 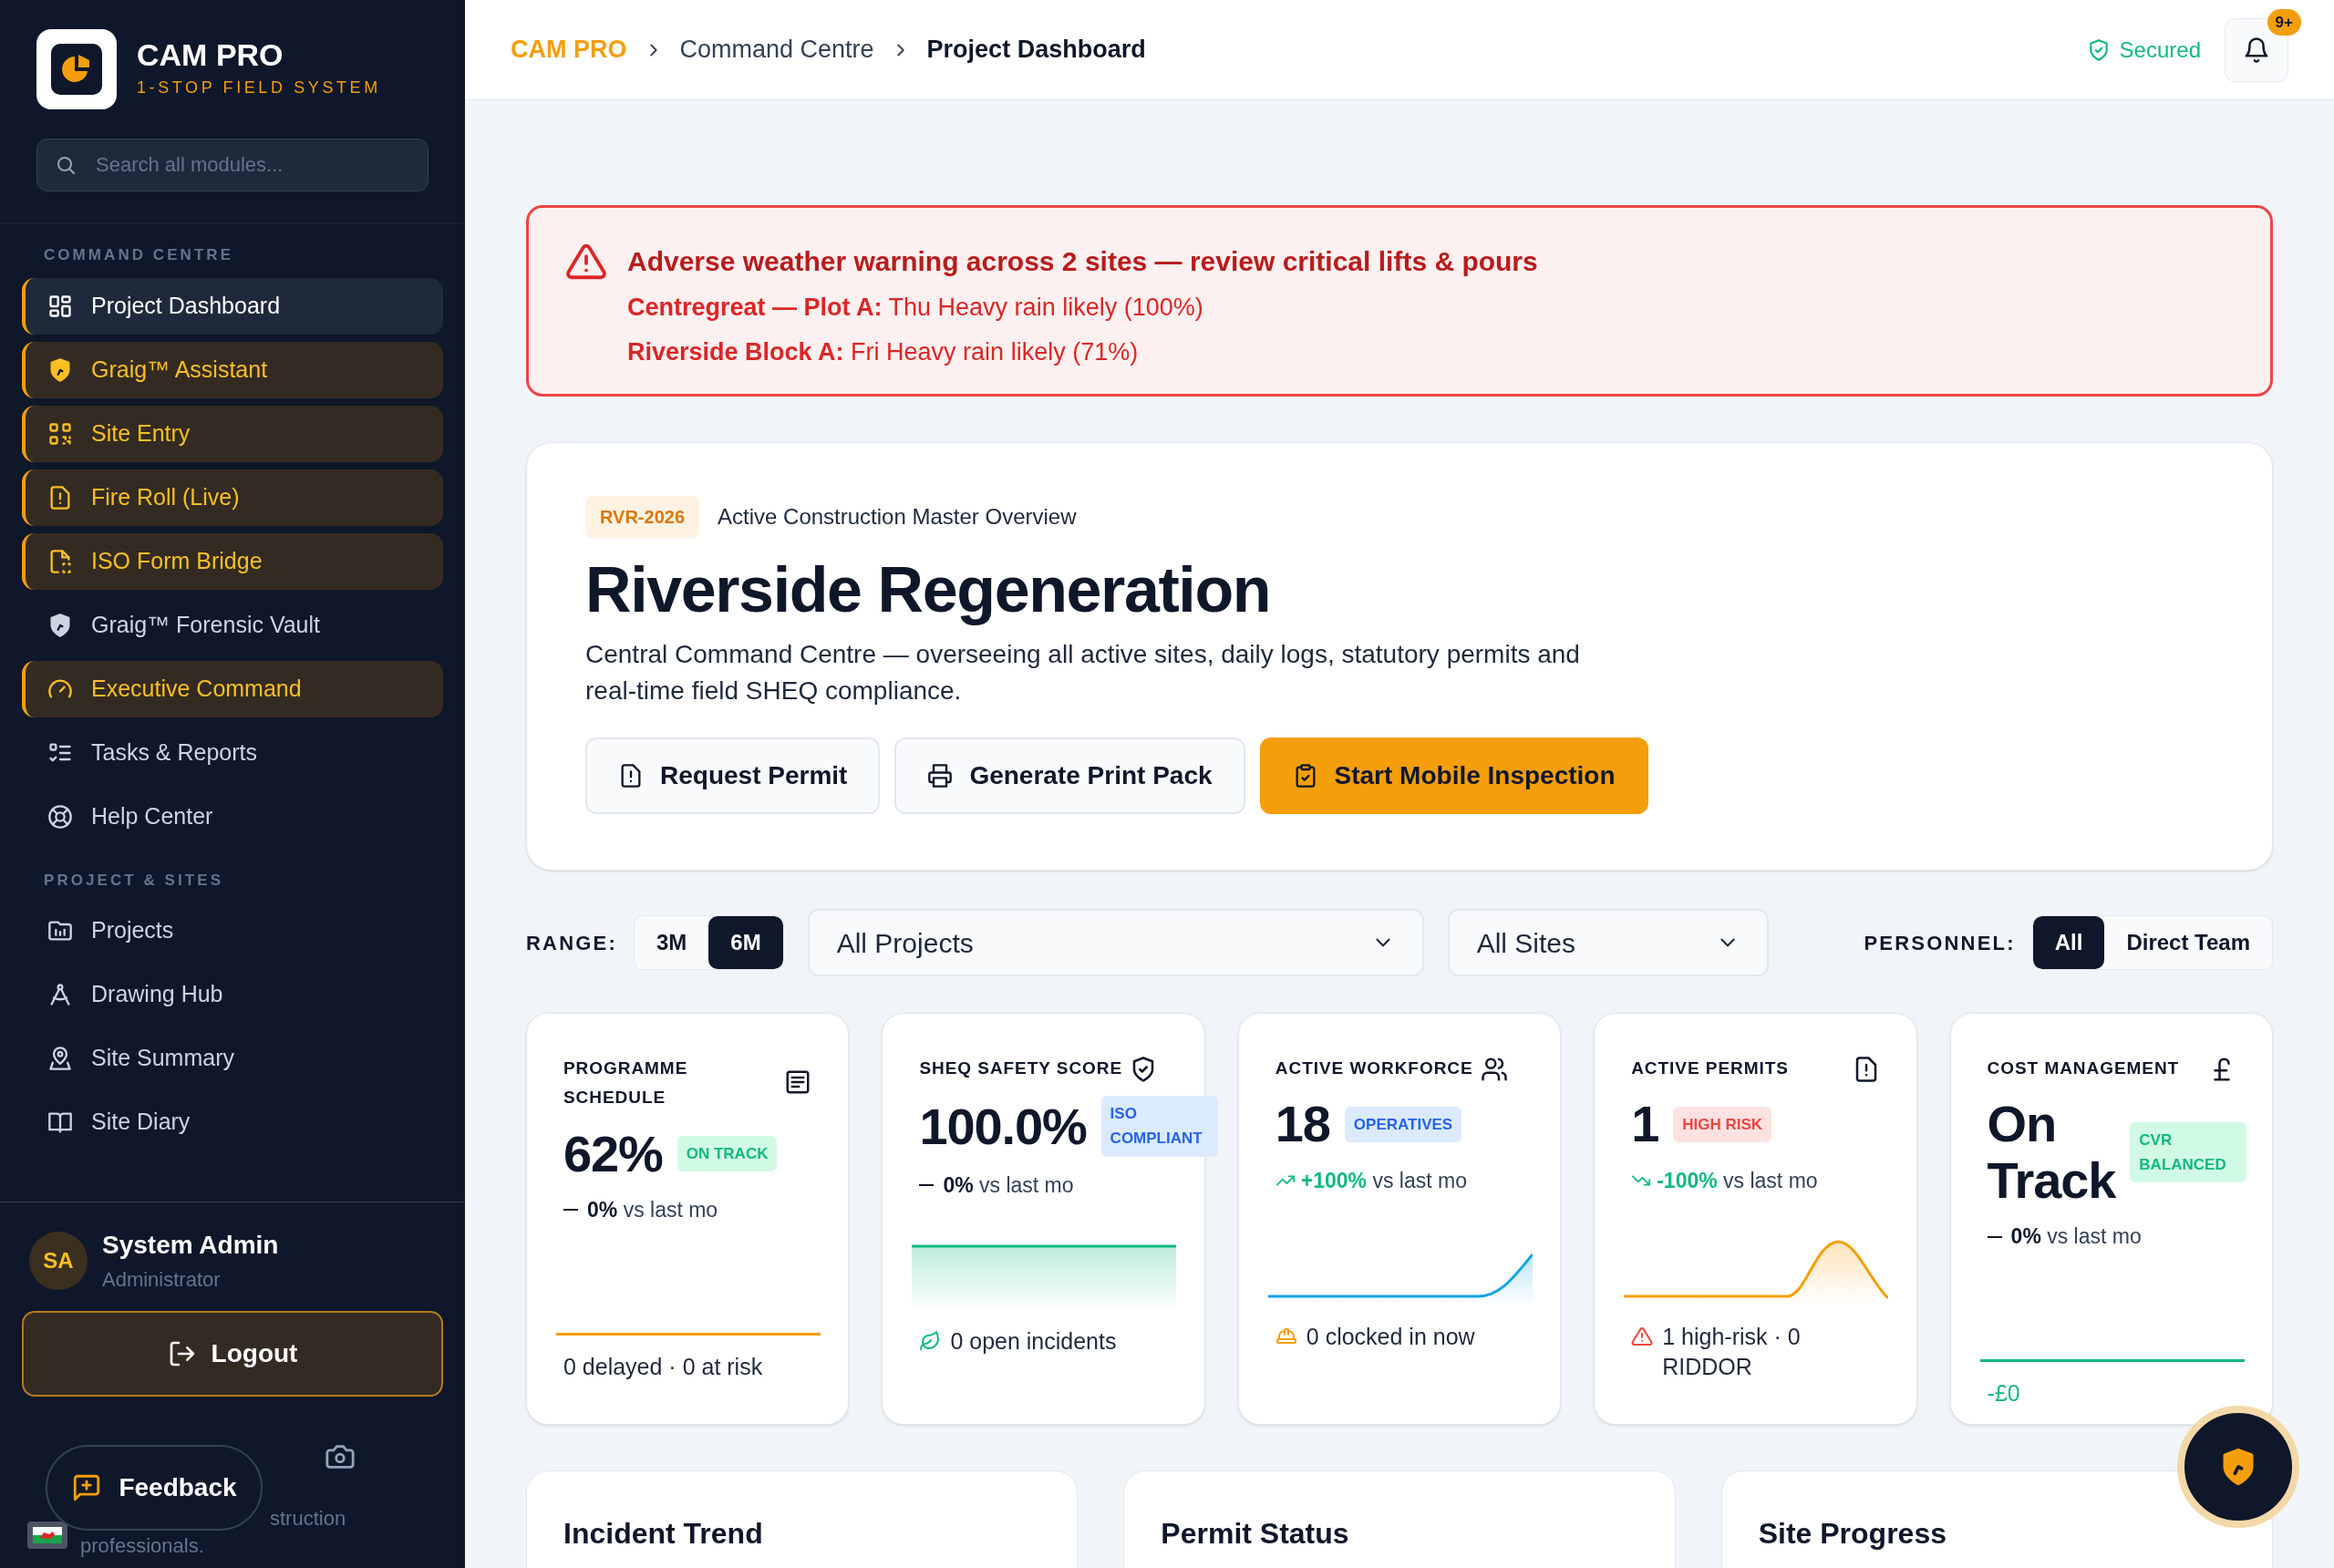 What do you see at coordinates (2160, 50) in the screenshot?
I see `security-status: Secured` at bounding box center [2160, 50].